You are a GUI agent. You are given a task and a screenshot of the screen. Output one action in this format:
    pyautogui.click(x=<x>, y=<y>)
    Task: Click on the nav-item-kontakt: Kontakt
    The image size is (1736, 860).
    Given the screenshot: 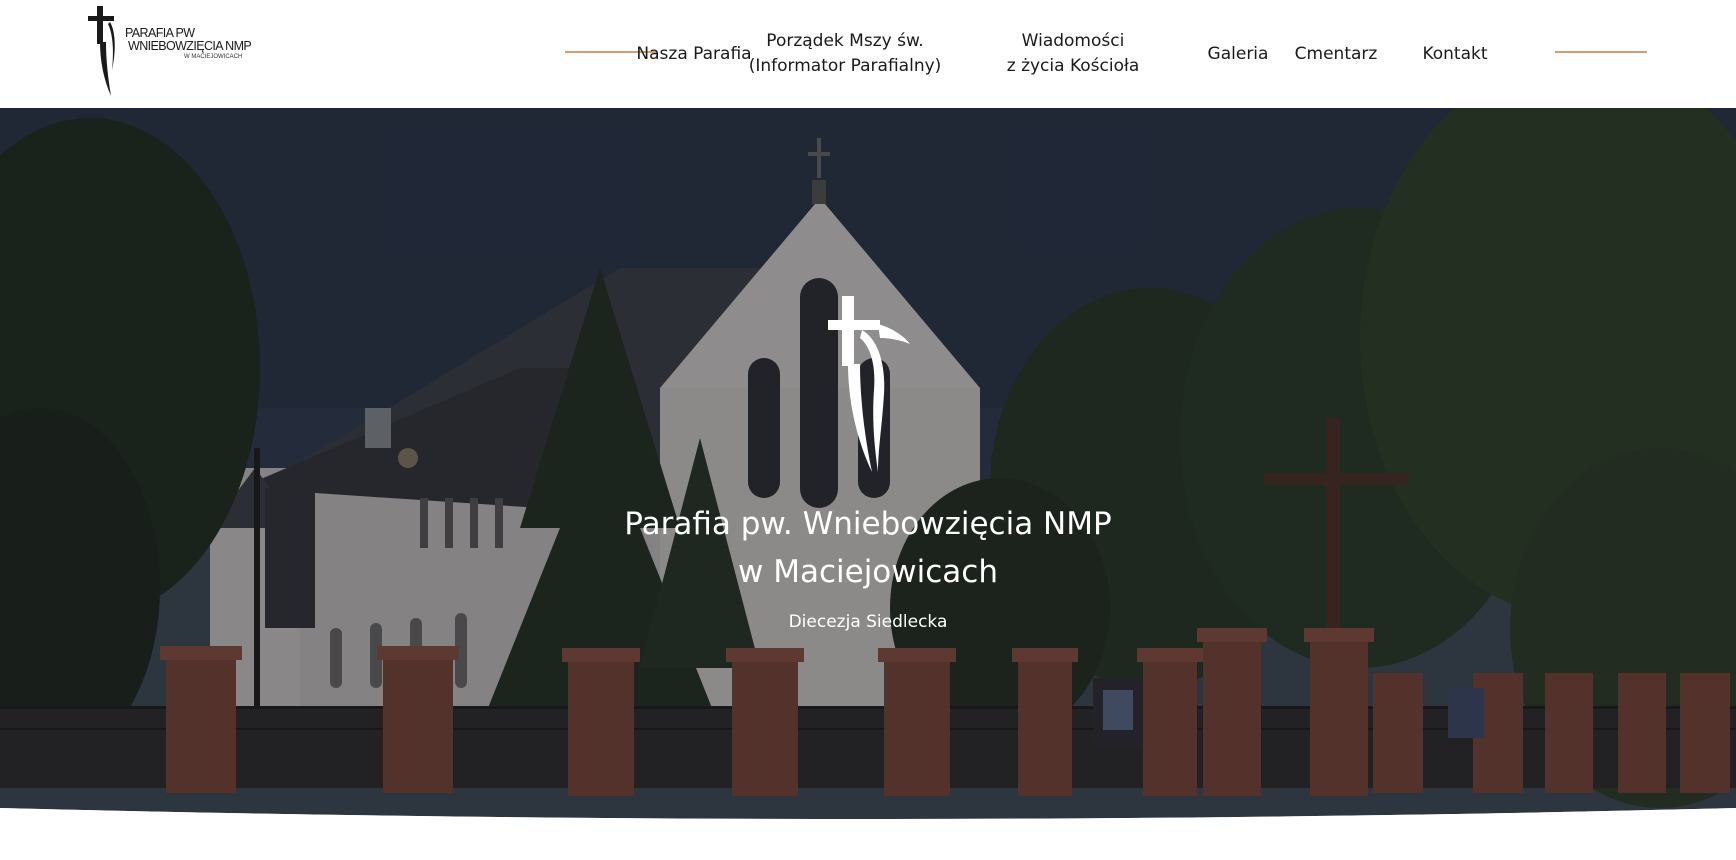 What is the action you would take?
    pyautogui.click(x=1454, y=54)
    